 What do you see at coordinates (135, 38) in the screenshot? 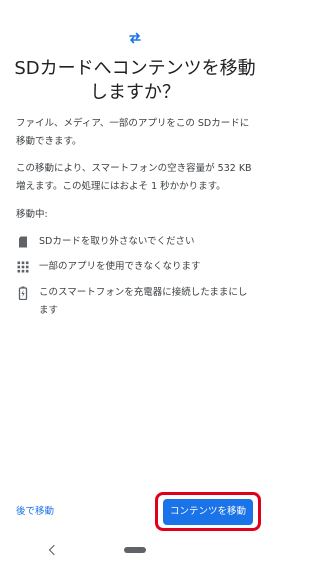
I see `swap-arrows-icon` at bounding box center [135, 38].